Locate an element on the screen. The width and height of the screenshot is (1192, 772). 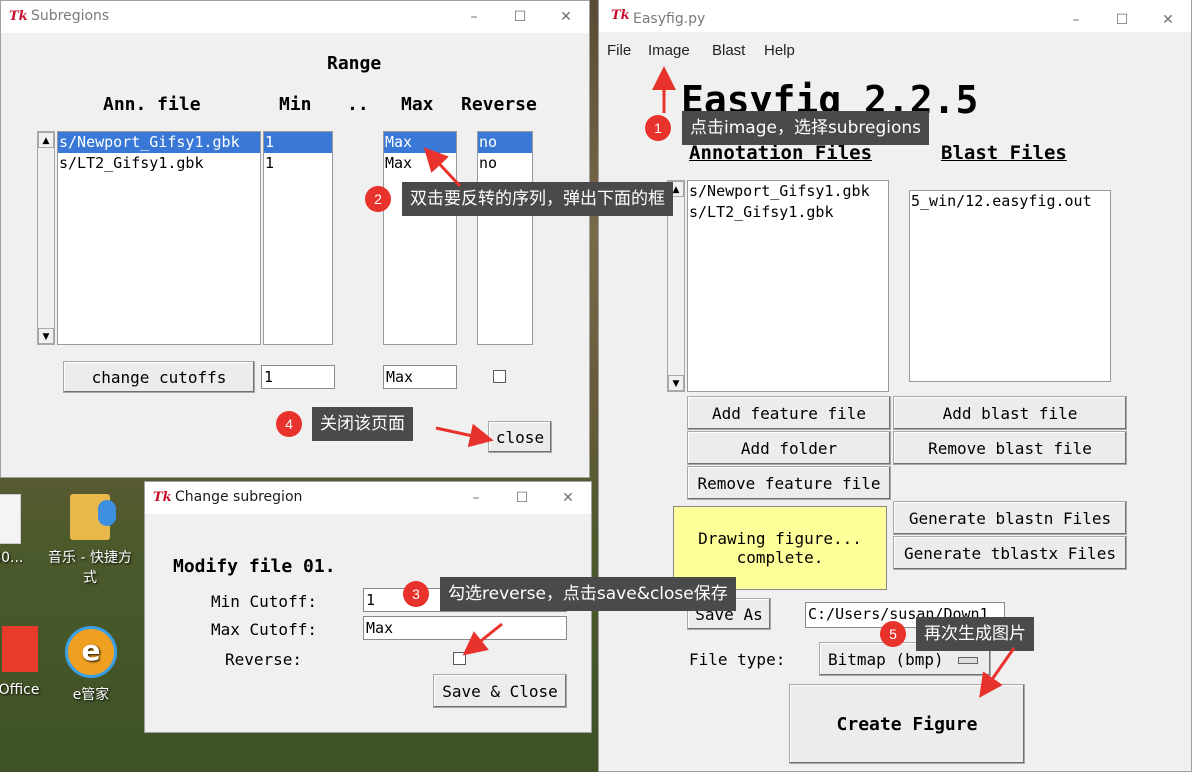
arrow-to-reverse-checkbox is located at coordinates (482, 639).